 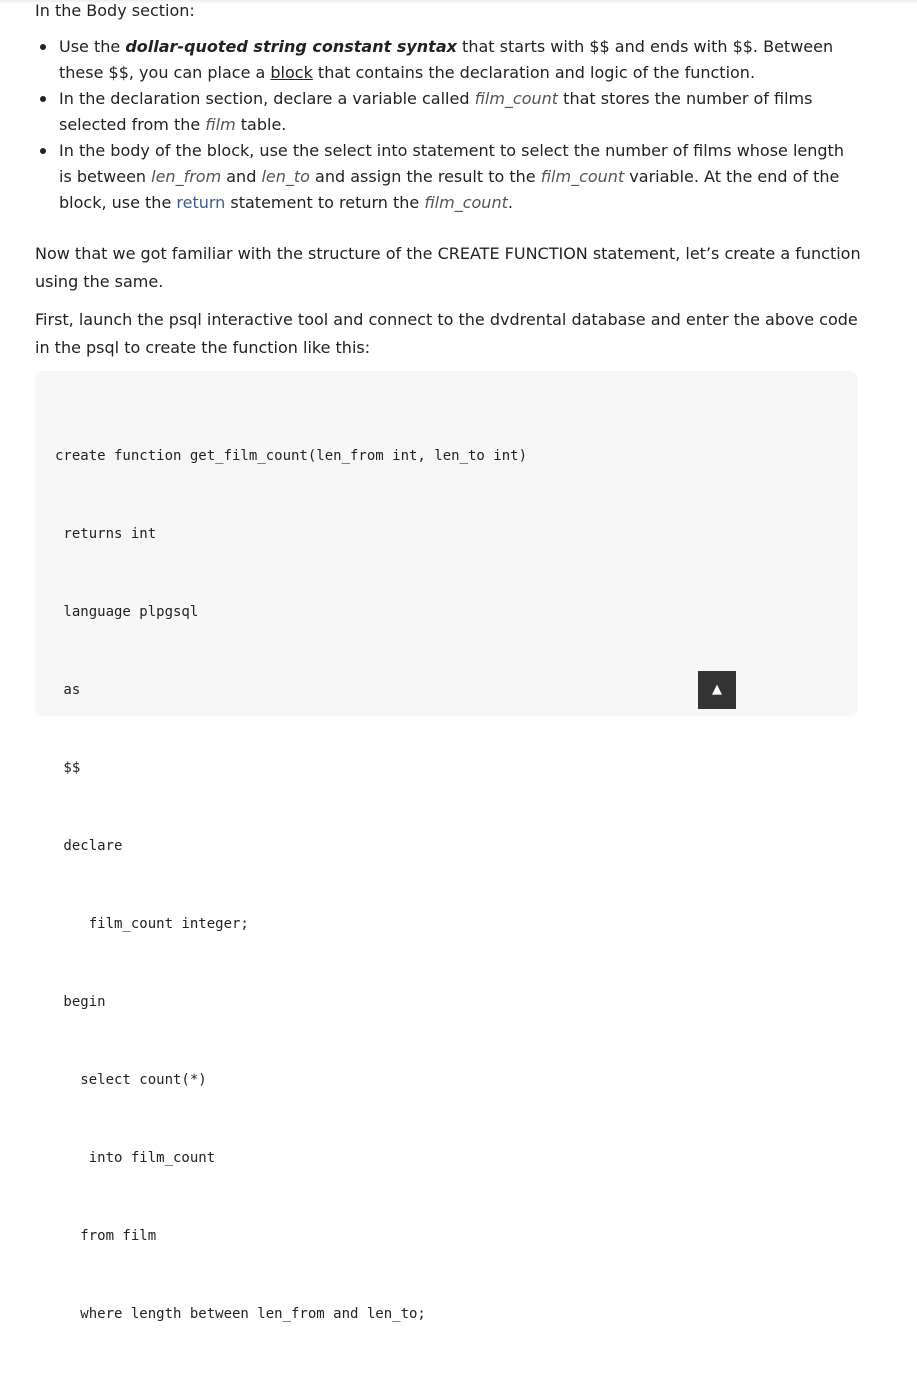 What do you see at coordinates (68, 690) in the screenshot?
I see `code-line: as` at bounding box center [68, 690].